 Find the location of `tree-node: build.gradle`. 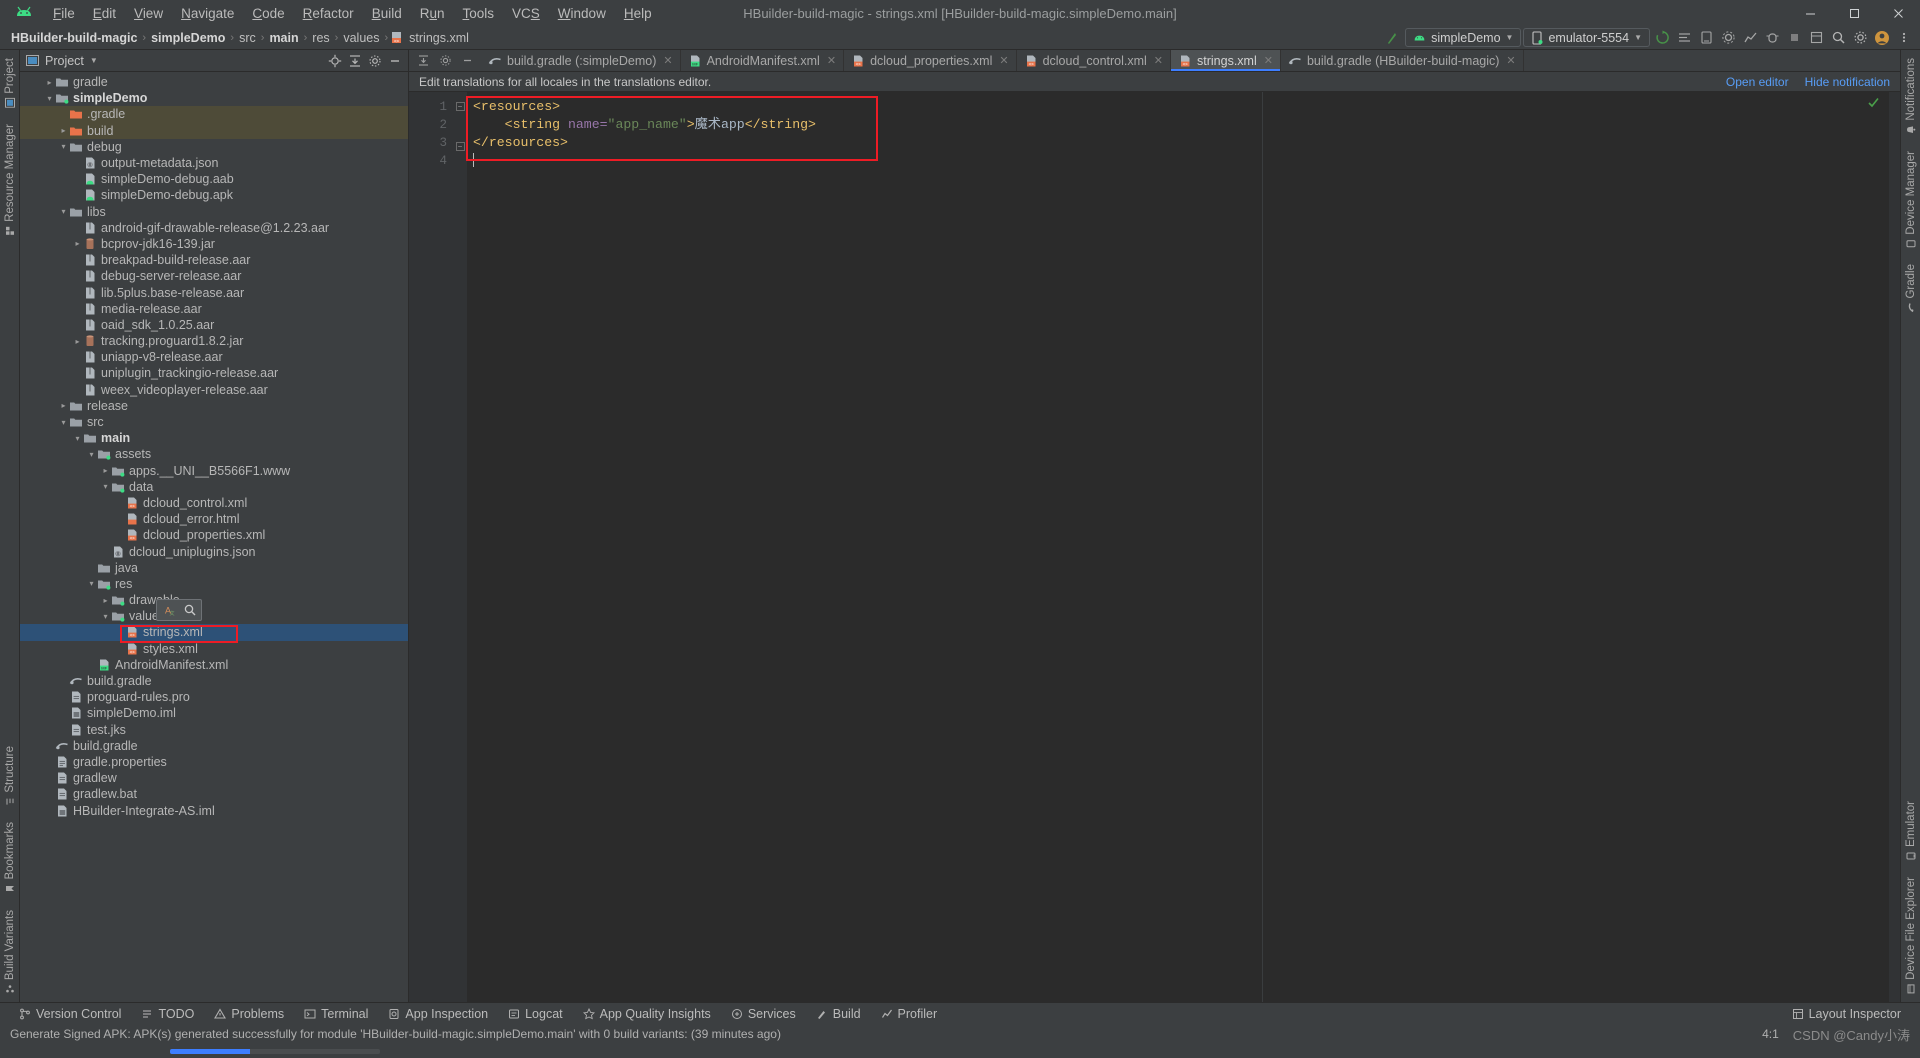

tree-node: build.gradle is located at coordinates (214, 746).